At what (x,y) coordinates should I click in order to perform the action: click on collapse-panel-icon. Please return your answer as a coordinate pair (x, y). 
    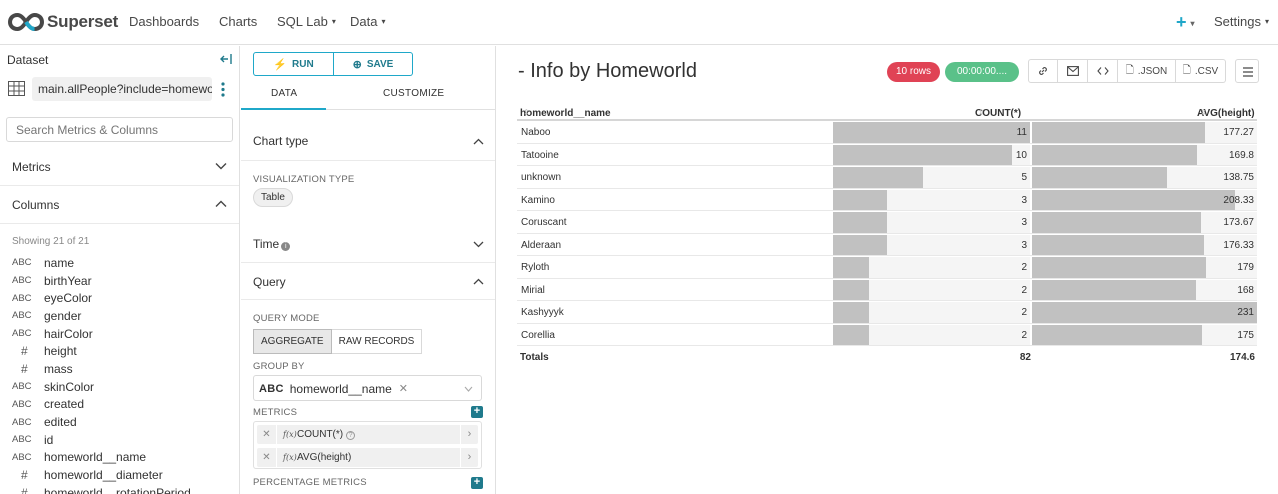
    Looking at the image, I should click on (226, 59).